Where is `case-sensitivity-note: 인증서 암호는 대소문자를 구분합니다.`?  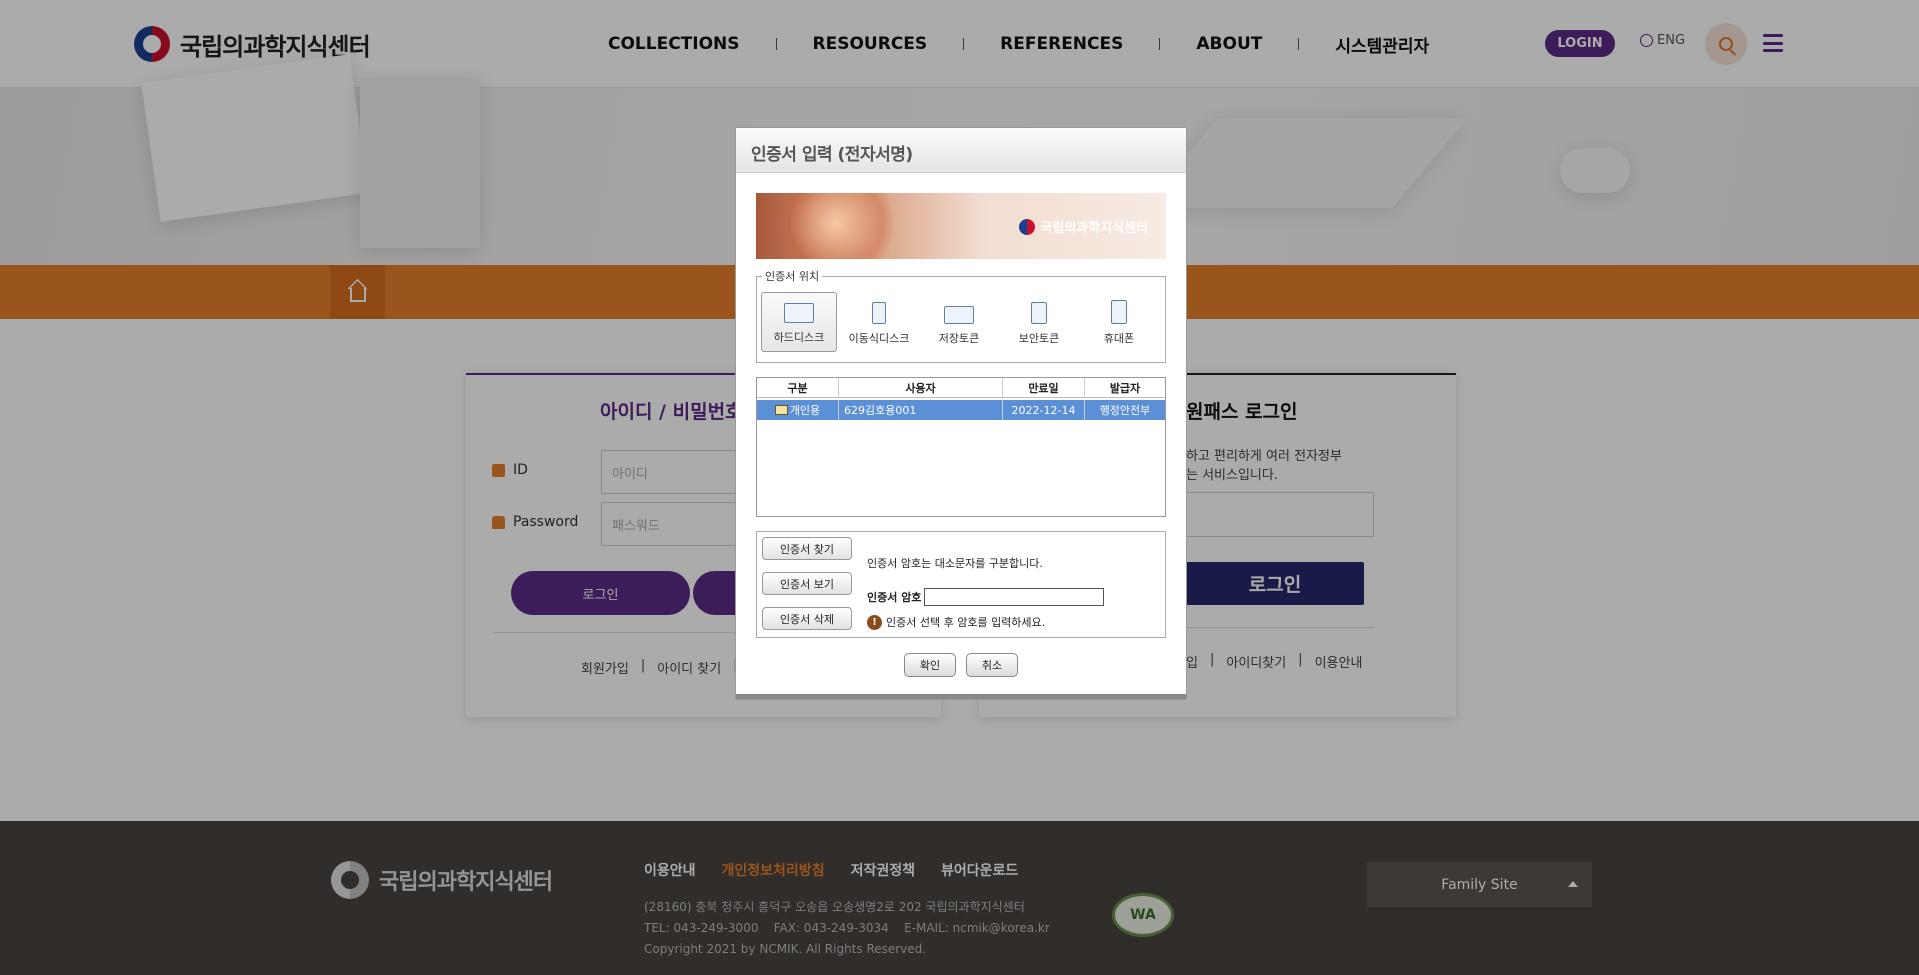 case-sensitivity-note: 인증서 암호는 대소문자를 구분합니다. is located at coordinates (955, 563).